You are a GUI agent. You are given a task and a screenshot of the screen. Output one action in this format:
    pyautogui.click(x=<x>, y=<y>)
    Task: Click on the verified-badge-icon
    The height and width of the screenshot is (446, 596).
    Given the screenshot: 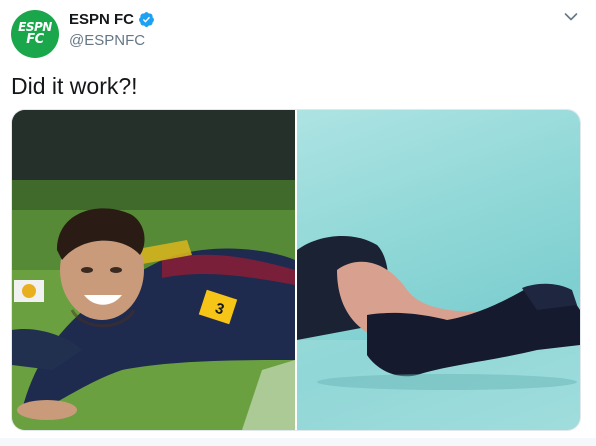 What is the action you would take?
    pyautogui.click(x=146, y=19)
    